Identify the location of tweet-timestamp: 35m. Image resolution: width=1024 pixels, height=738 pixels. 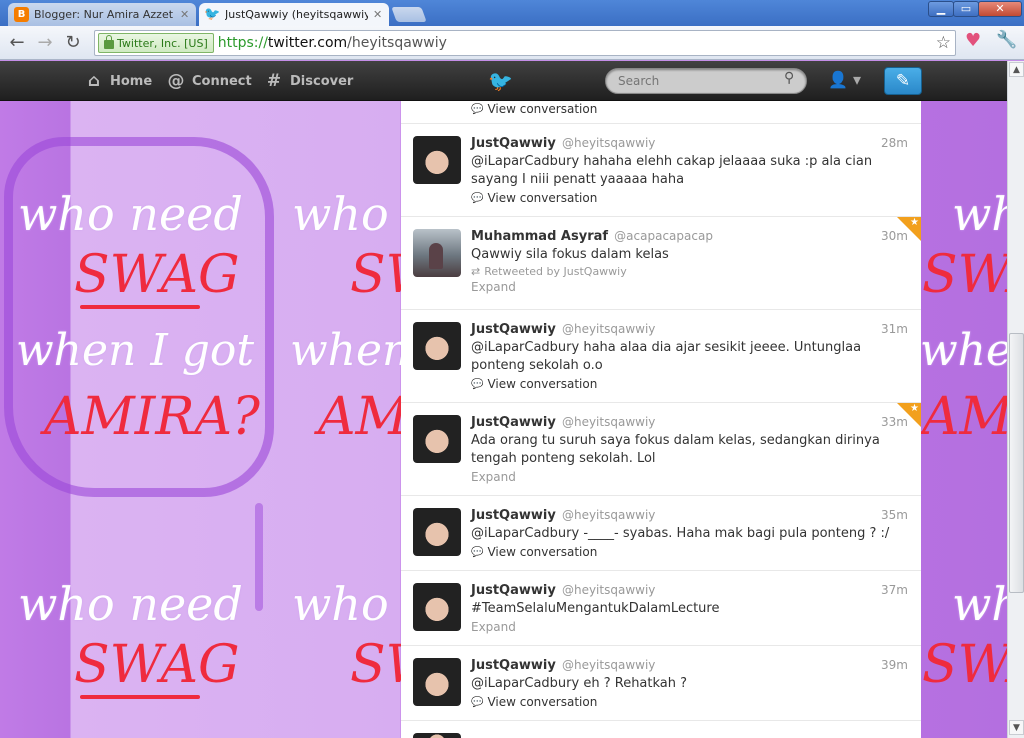
(894, 515).